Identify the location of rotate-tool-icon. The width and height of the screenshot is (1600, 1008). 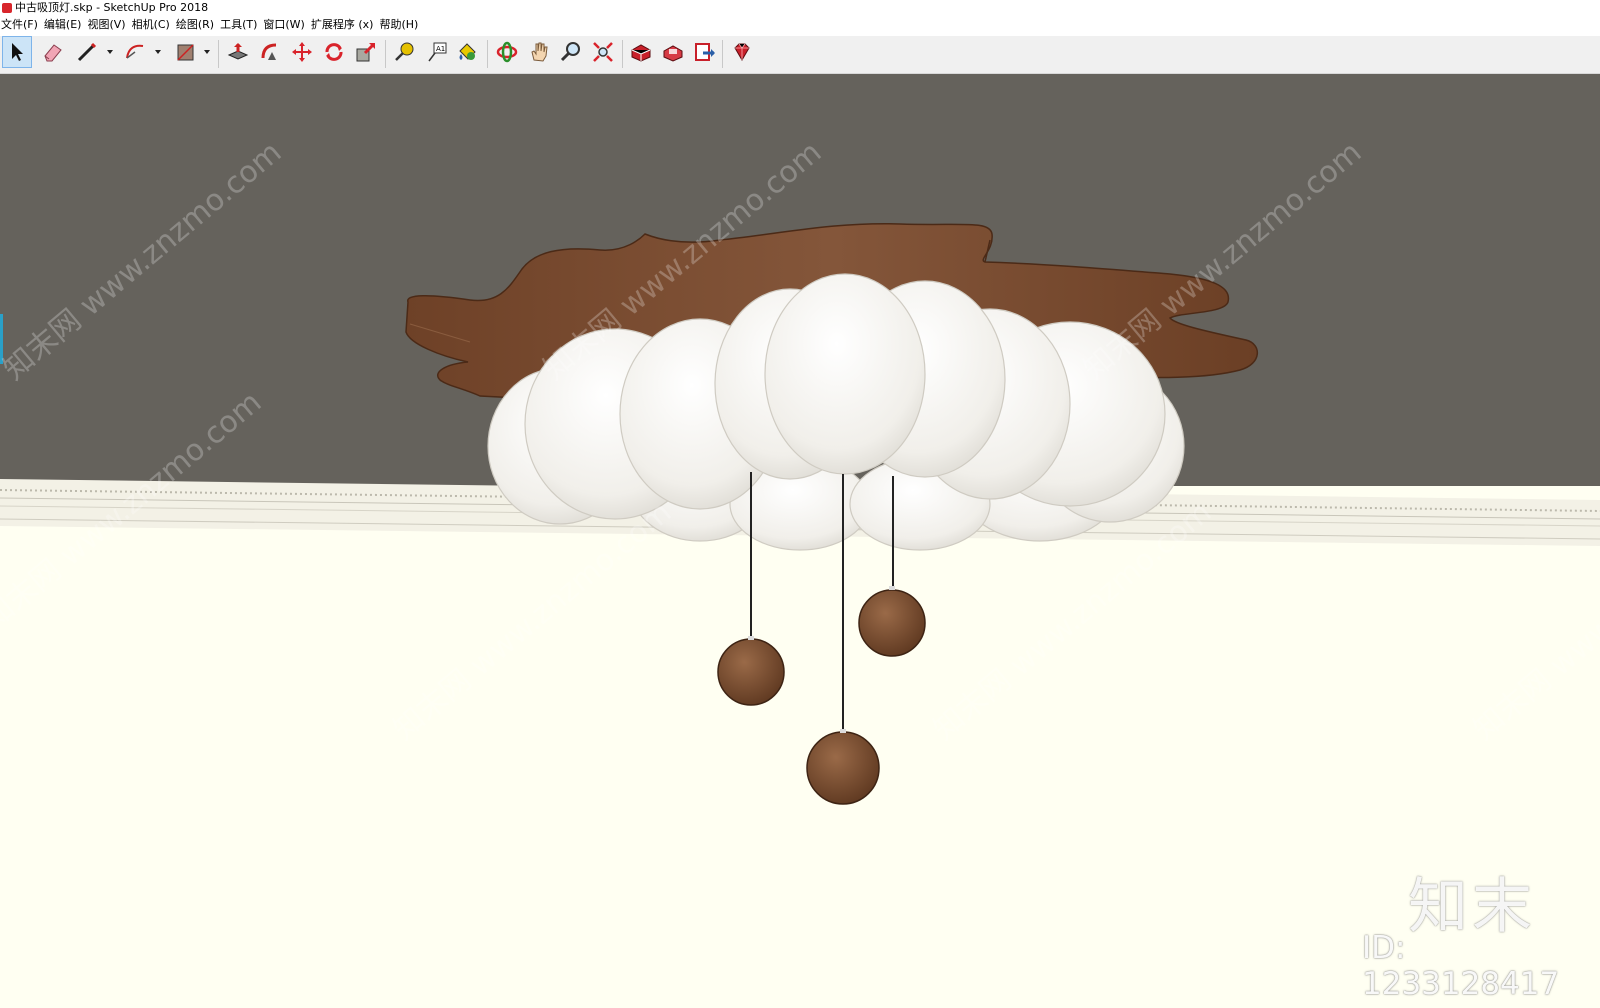
(334, 52).